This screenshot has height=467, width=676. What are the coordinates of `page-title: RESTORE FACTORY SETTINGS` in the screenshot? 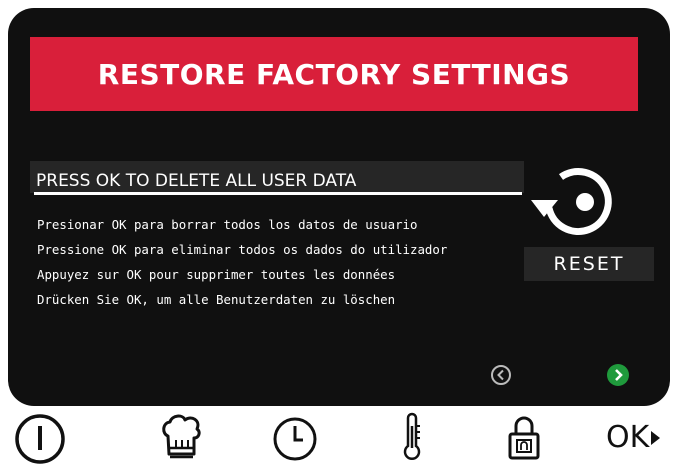 It's located at (334, 74).